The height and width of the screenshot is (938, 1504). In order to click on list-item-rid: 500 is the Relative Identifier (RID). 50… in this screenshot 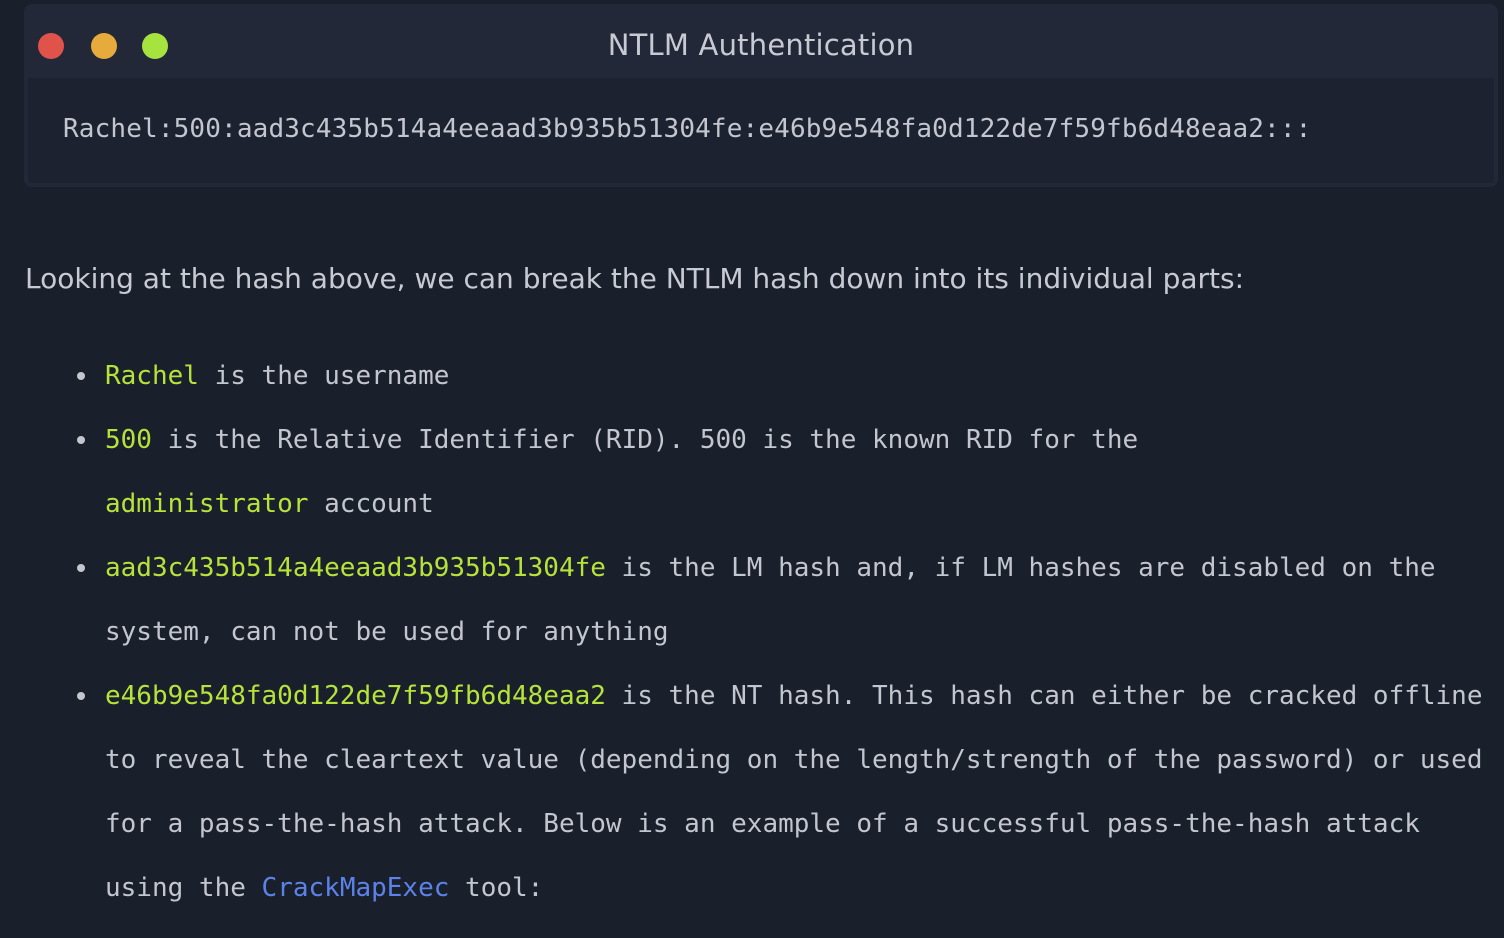, I will do `click(652, 472)`.